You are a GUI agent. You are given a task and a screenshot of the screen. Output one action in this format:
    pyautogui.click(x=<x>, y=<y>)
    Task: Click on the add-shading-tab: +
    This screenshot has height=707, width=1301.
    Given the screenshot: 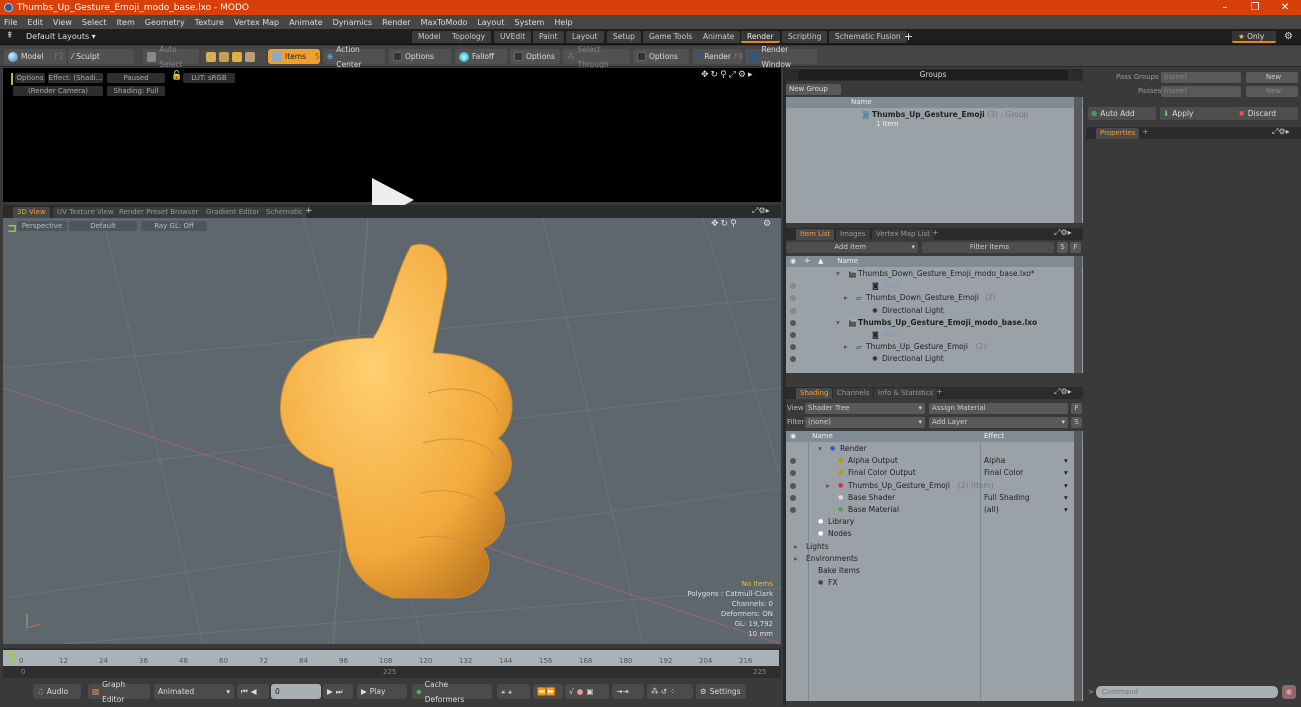 What is the action you would take?
    pyautogui.click(x=939, y=391)
    